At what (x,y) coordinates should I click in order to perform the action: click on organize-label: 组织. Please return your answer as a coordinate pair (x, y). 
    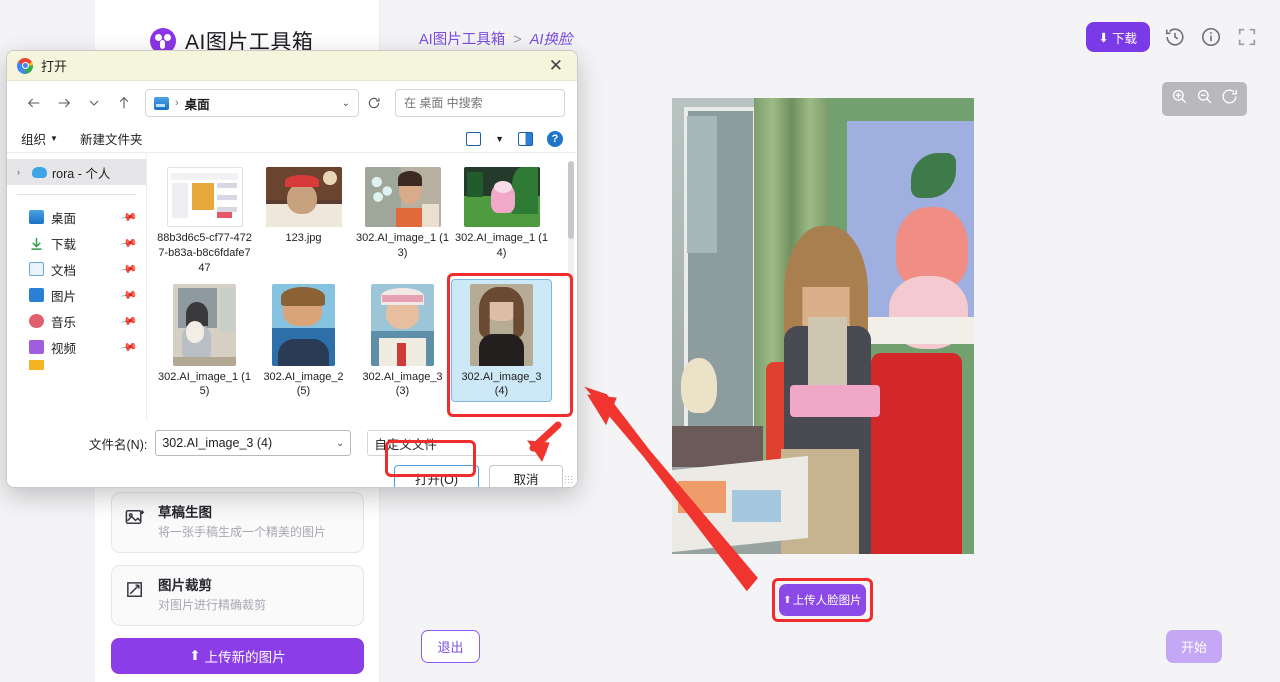
    Looking at the image, I should click on (34, 140).